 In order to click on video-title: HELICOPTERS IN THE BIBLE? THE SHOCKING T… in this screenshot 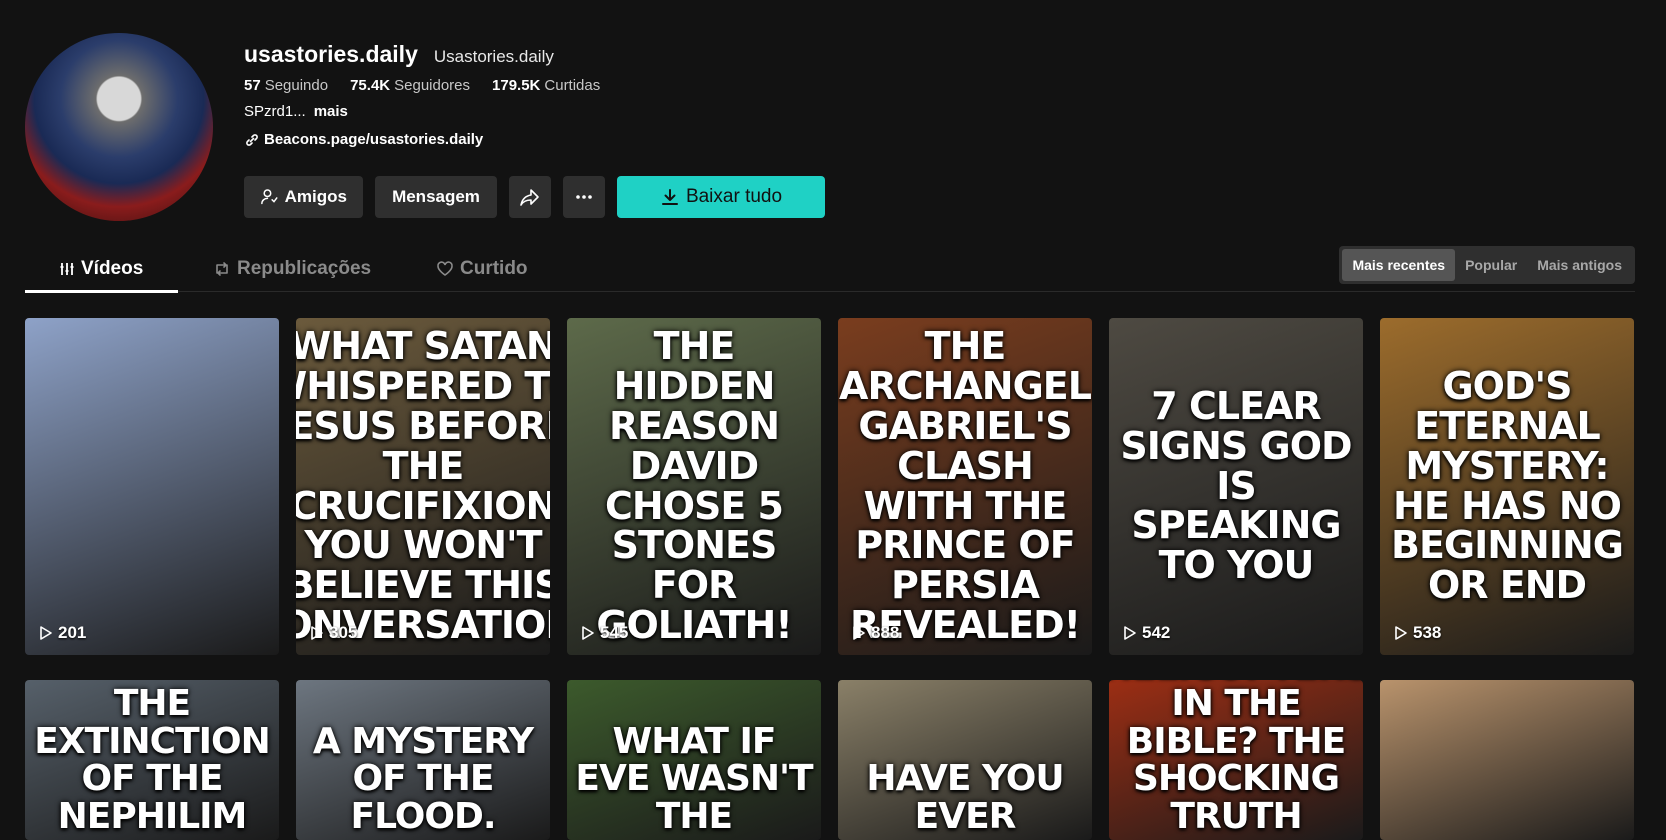, I will do `click(1236, 759)`.